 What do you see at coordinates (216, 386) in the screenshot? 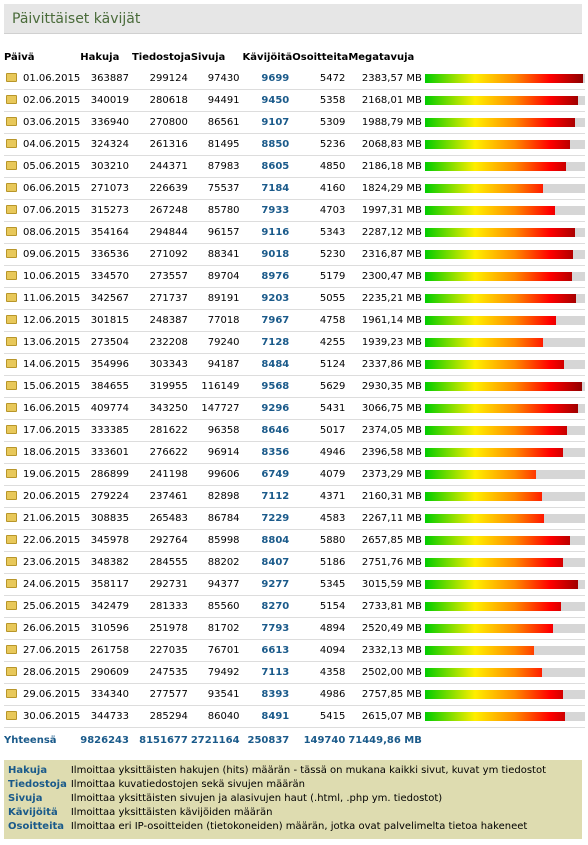
I see `sivuja-cell: 116149` at bounding box center [216, 386].